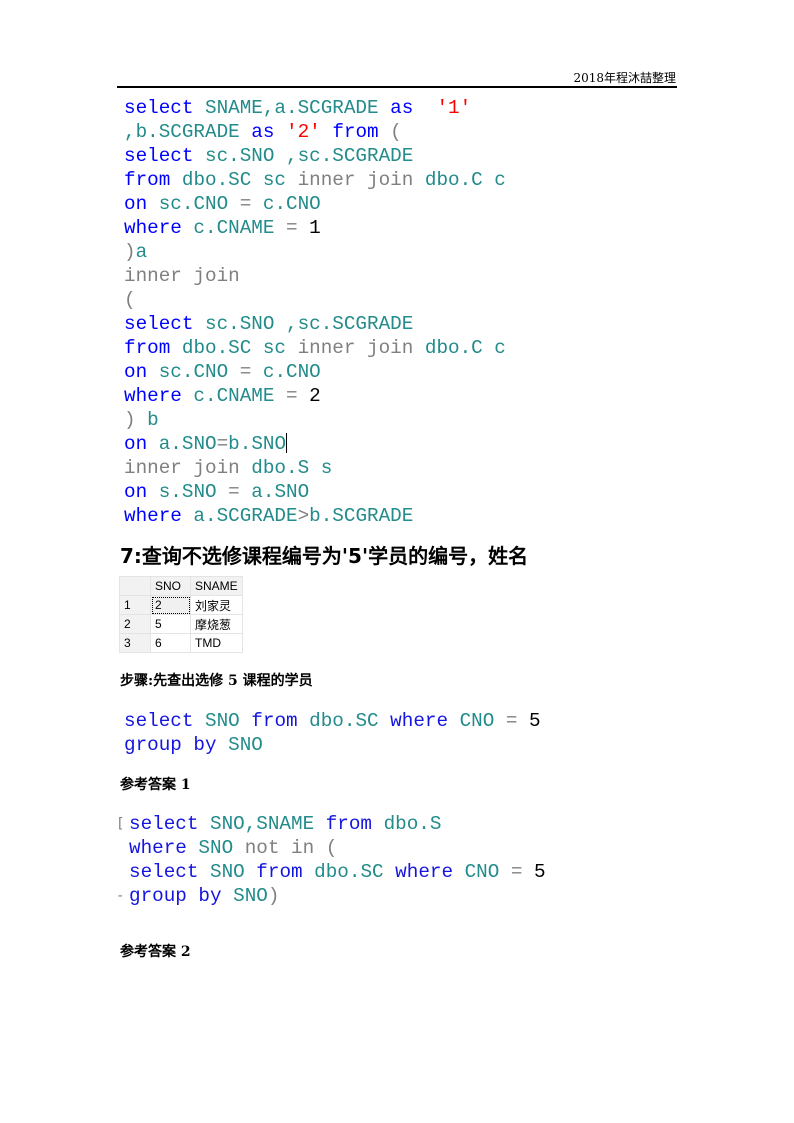  I want to click on result-grid-row: 1 2 刘家灵, so click(181, 605).